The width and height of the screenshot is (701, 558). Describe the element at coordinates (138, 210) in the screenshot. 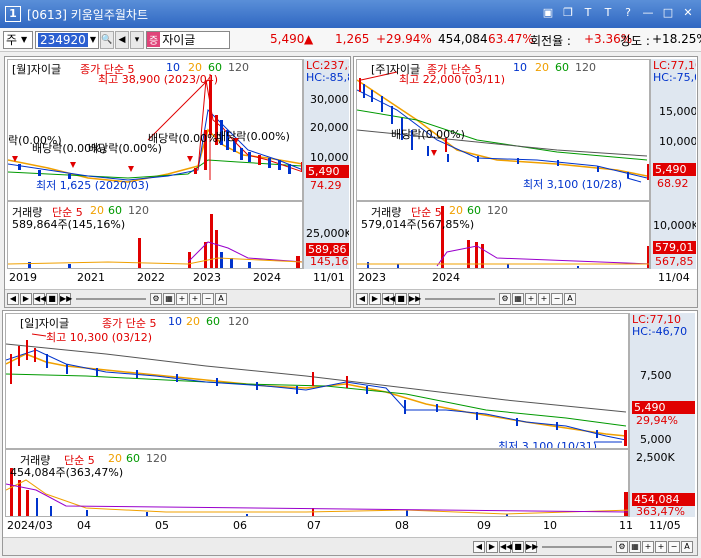

I see `monthly-vol-ma-120: 120` at that location.